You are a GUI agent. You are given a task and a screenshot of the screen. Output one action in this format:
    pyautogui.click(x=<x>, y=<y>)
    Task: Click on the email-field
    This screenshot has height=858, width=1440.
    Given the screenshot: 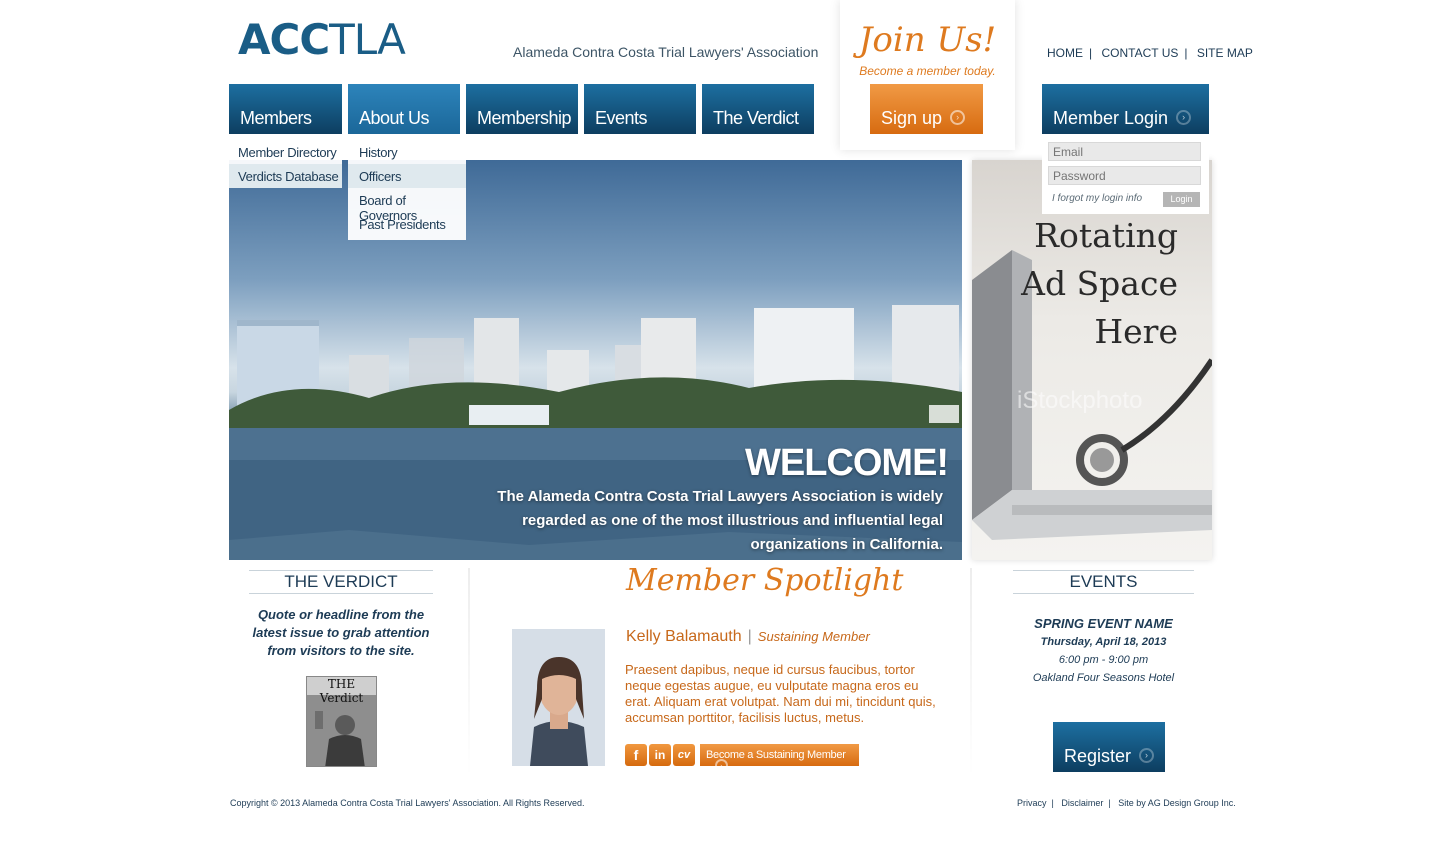 What is the action you would take?
    pyautogui.click(x=1124, y=151)
    